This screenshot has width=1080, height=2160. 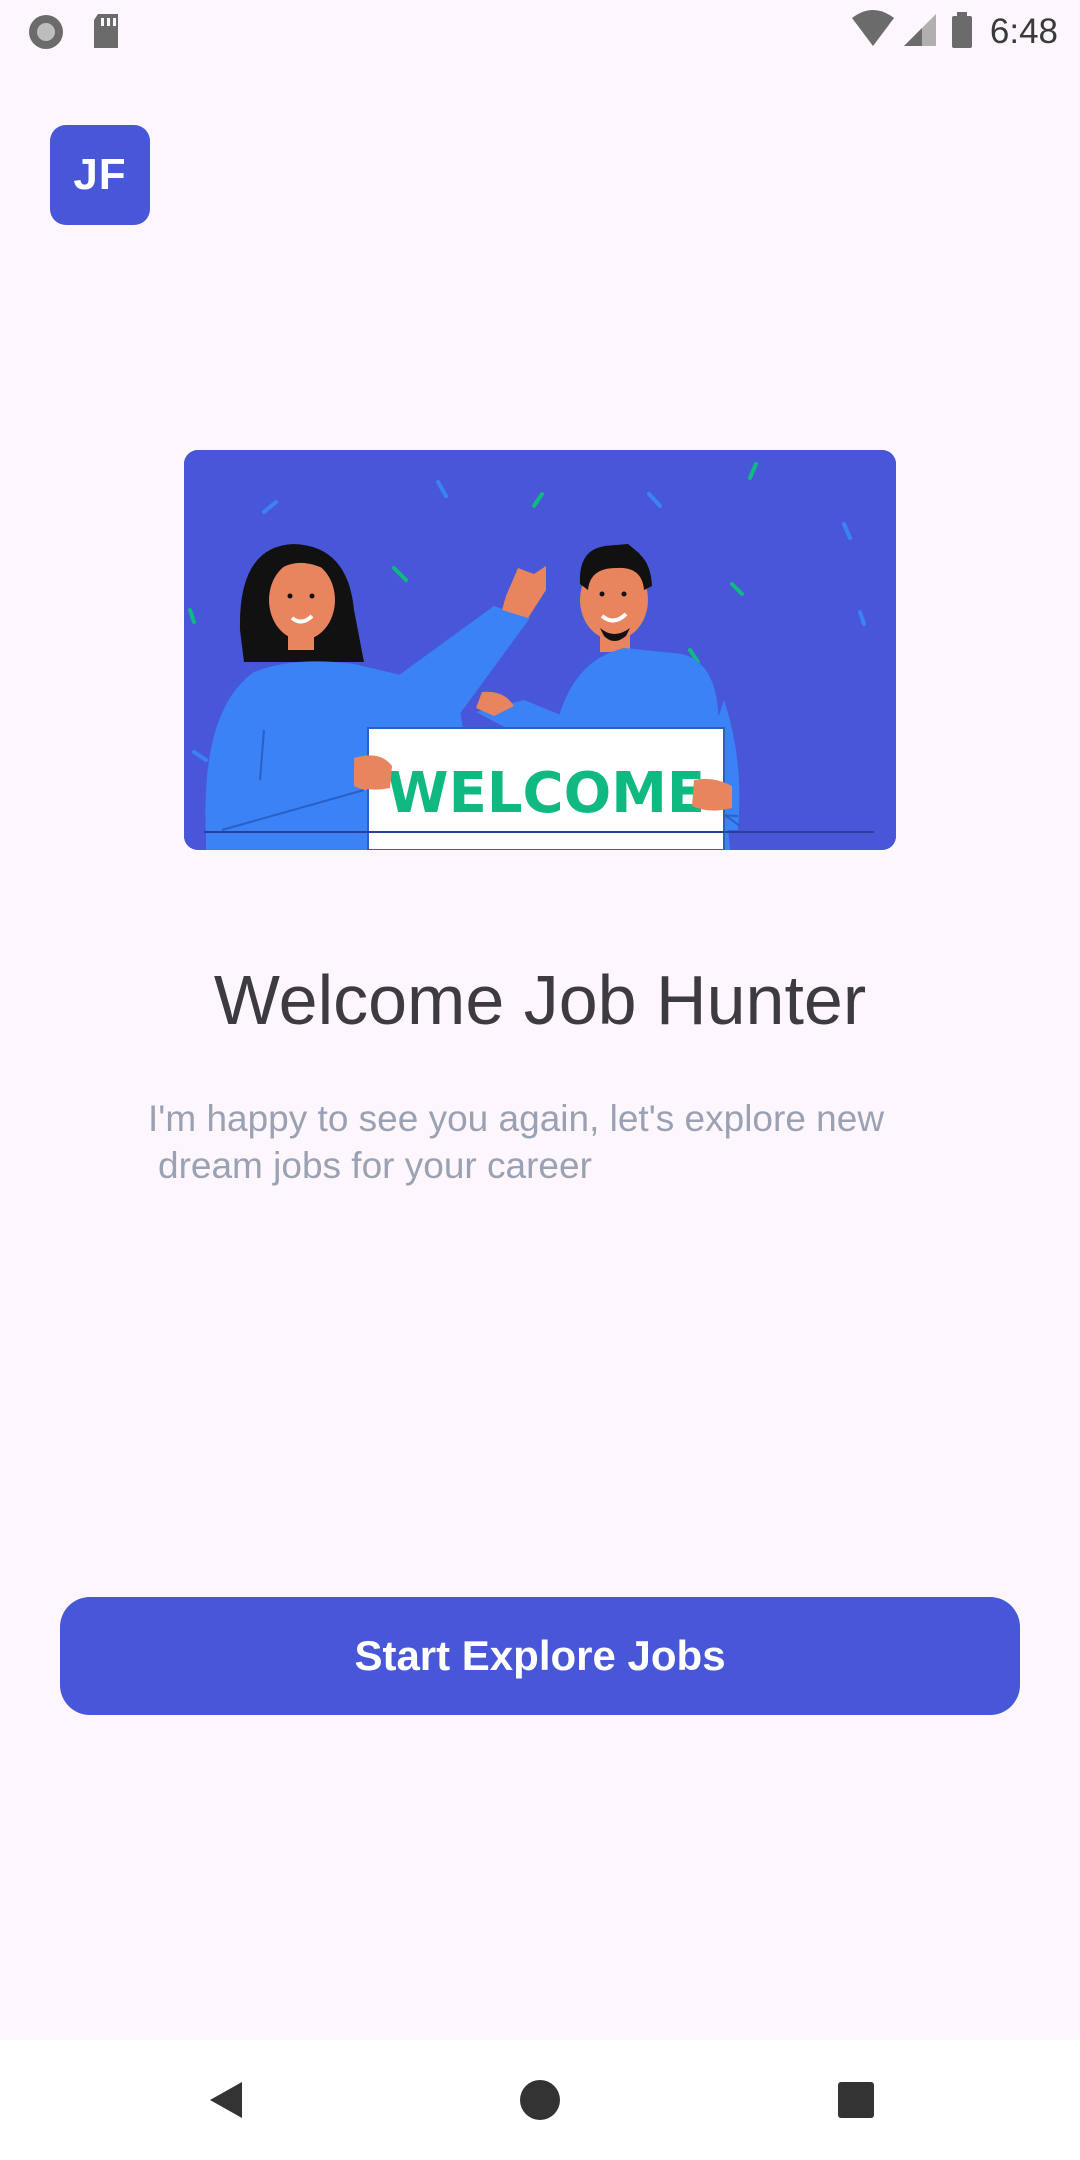 I want to click on wifi-icon, so click(x=873, y=32).